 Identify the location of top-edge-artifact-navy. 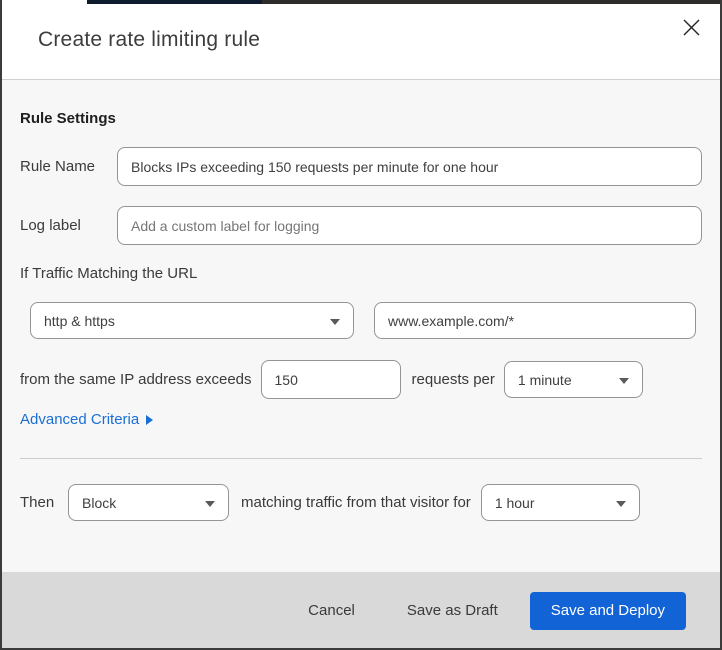
(174, 2).